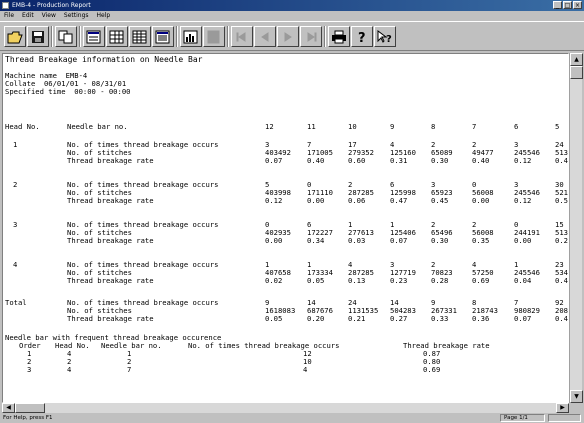  I want to click on menu-bar: File Edit View Settings Help, so click(292, 16).